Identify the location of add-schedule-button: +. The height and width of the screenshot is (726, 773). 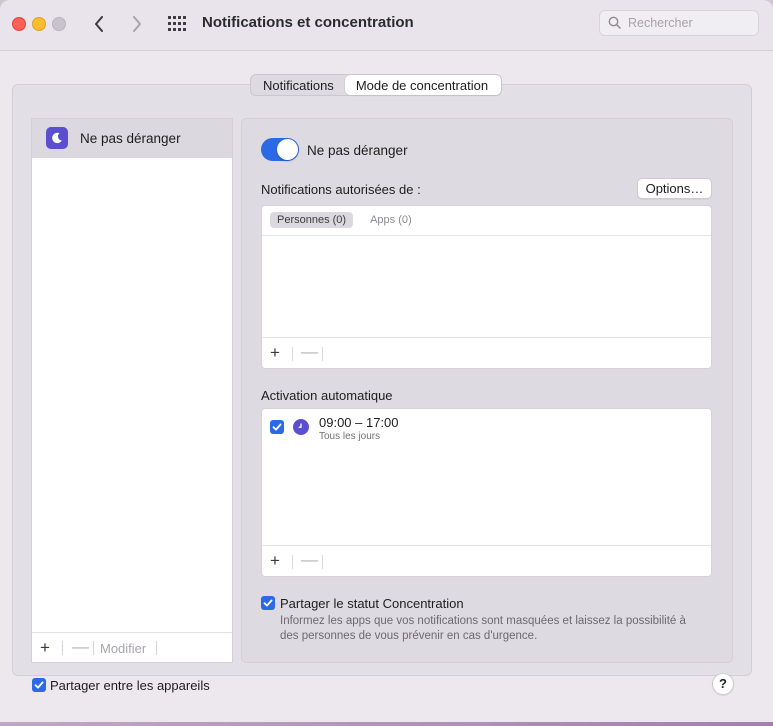
(275, 561).